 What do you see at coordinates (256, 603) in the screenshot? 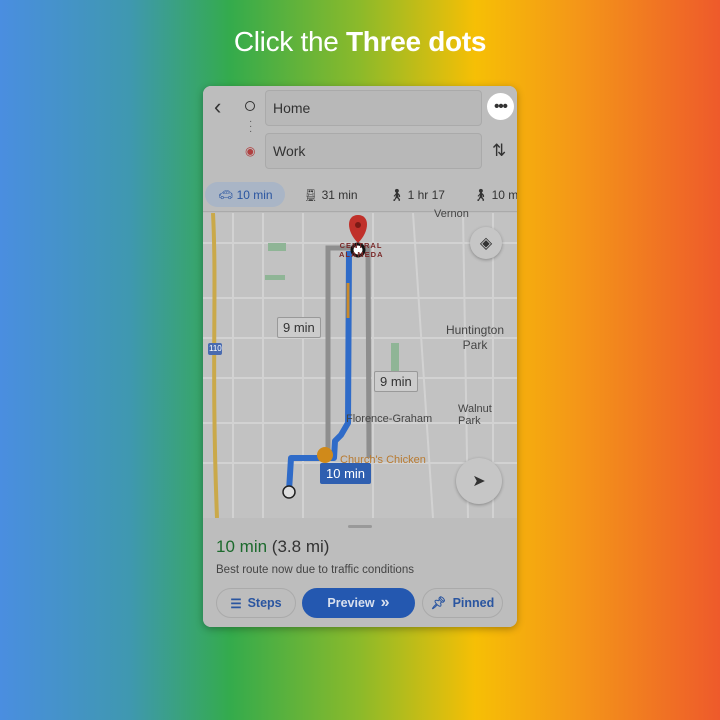
I see `steps-button: ☰ Steps` at bounding box center [256, 603].